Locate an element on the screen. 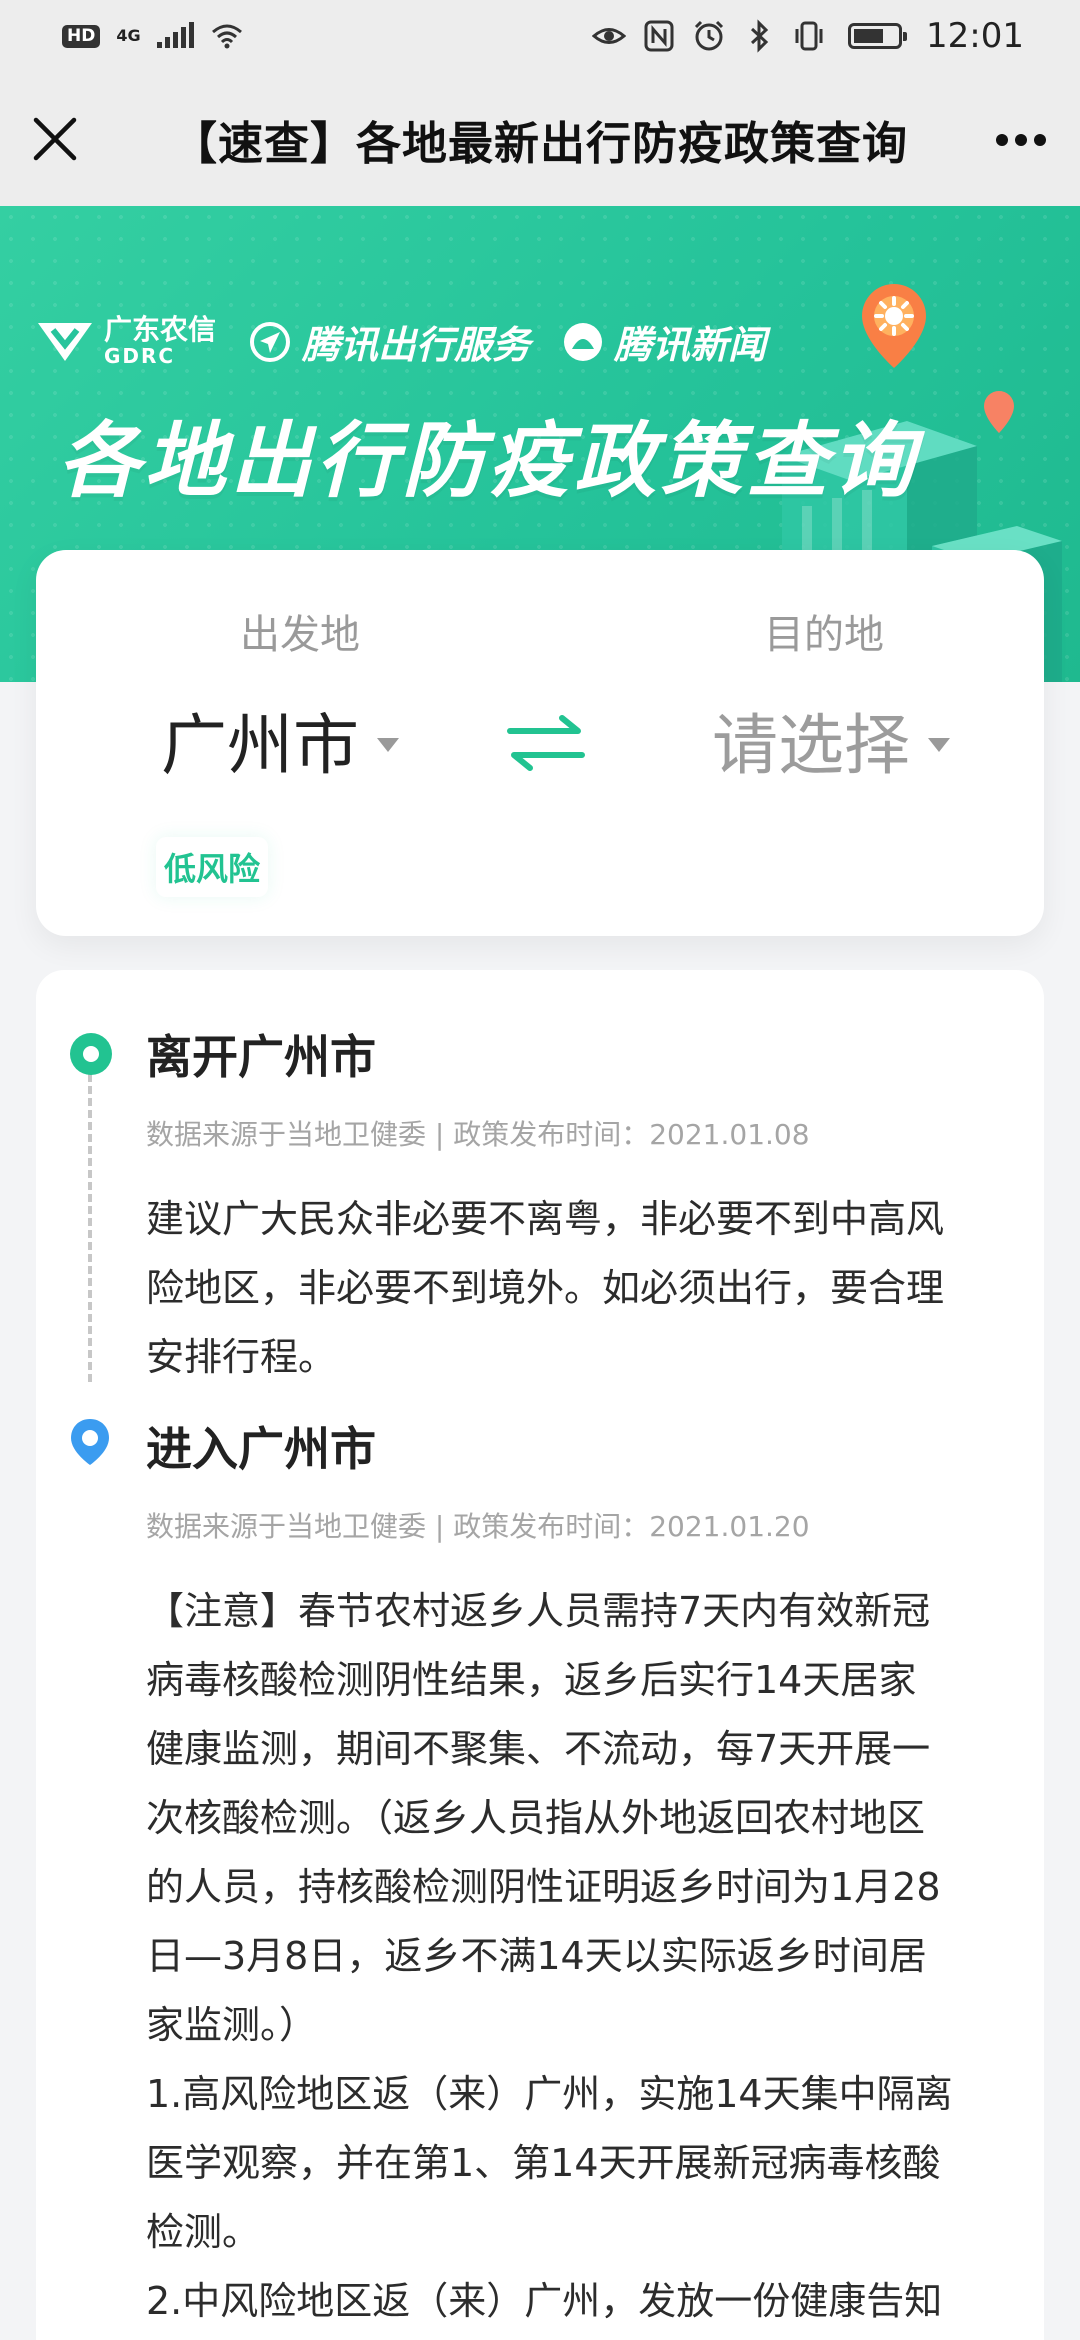 The width and height of the screenshot is (1080, 2340). departure-select: 广州市 is located at coordinates (280, 740).